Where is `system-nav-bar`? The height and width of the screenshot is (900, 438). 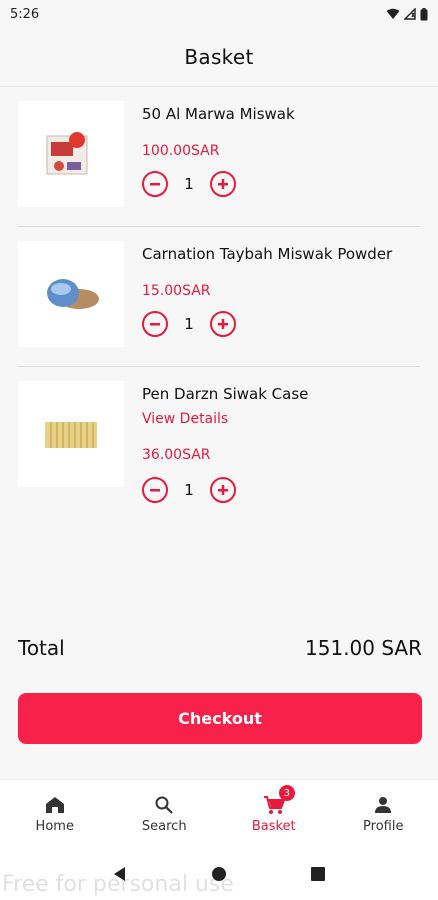
system-nav-bar is located at coordinates (219, 873).